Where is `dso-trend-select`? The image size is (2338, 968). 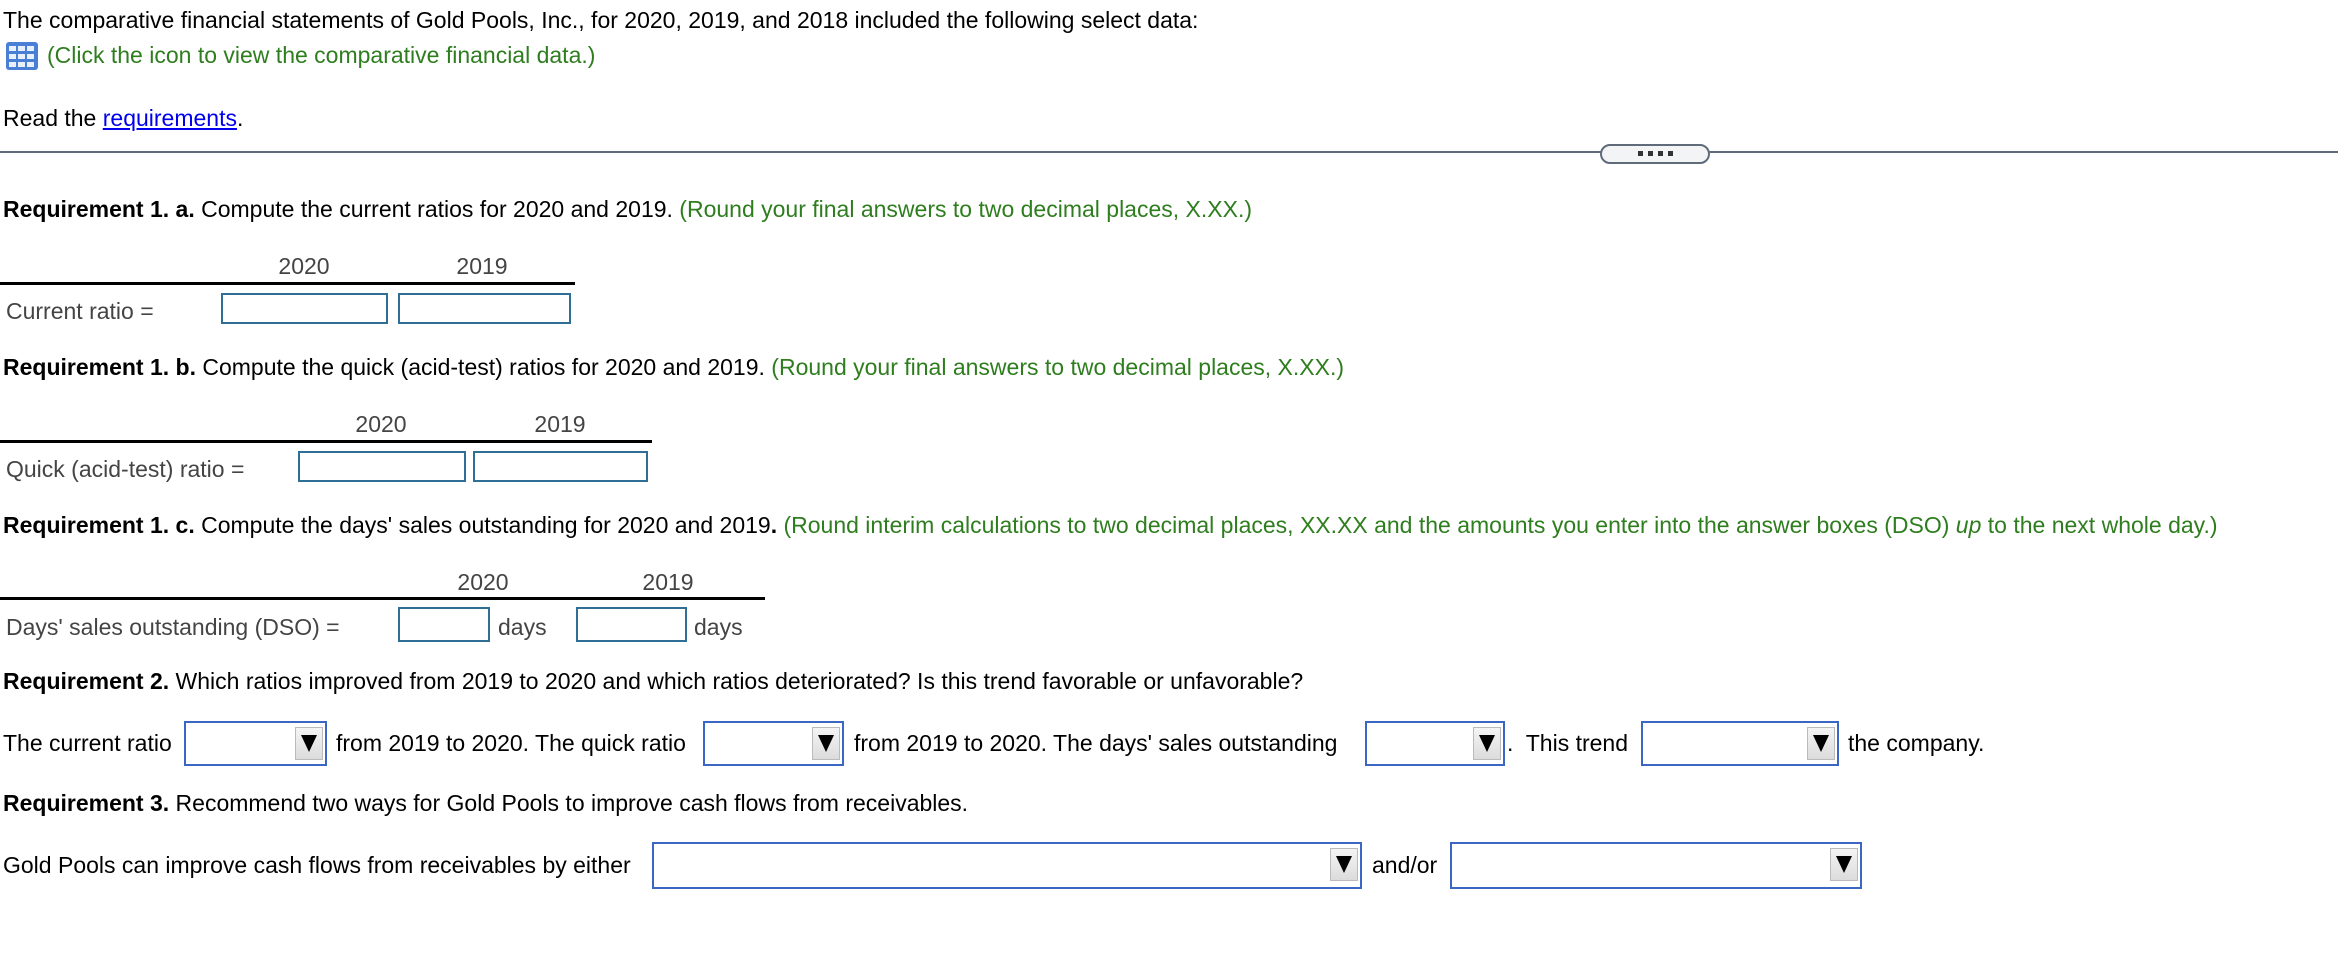
dso-trend-select is located at coordinates (1435, 743).